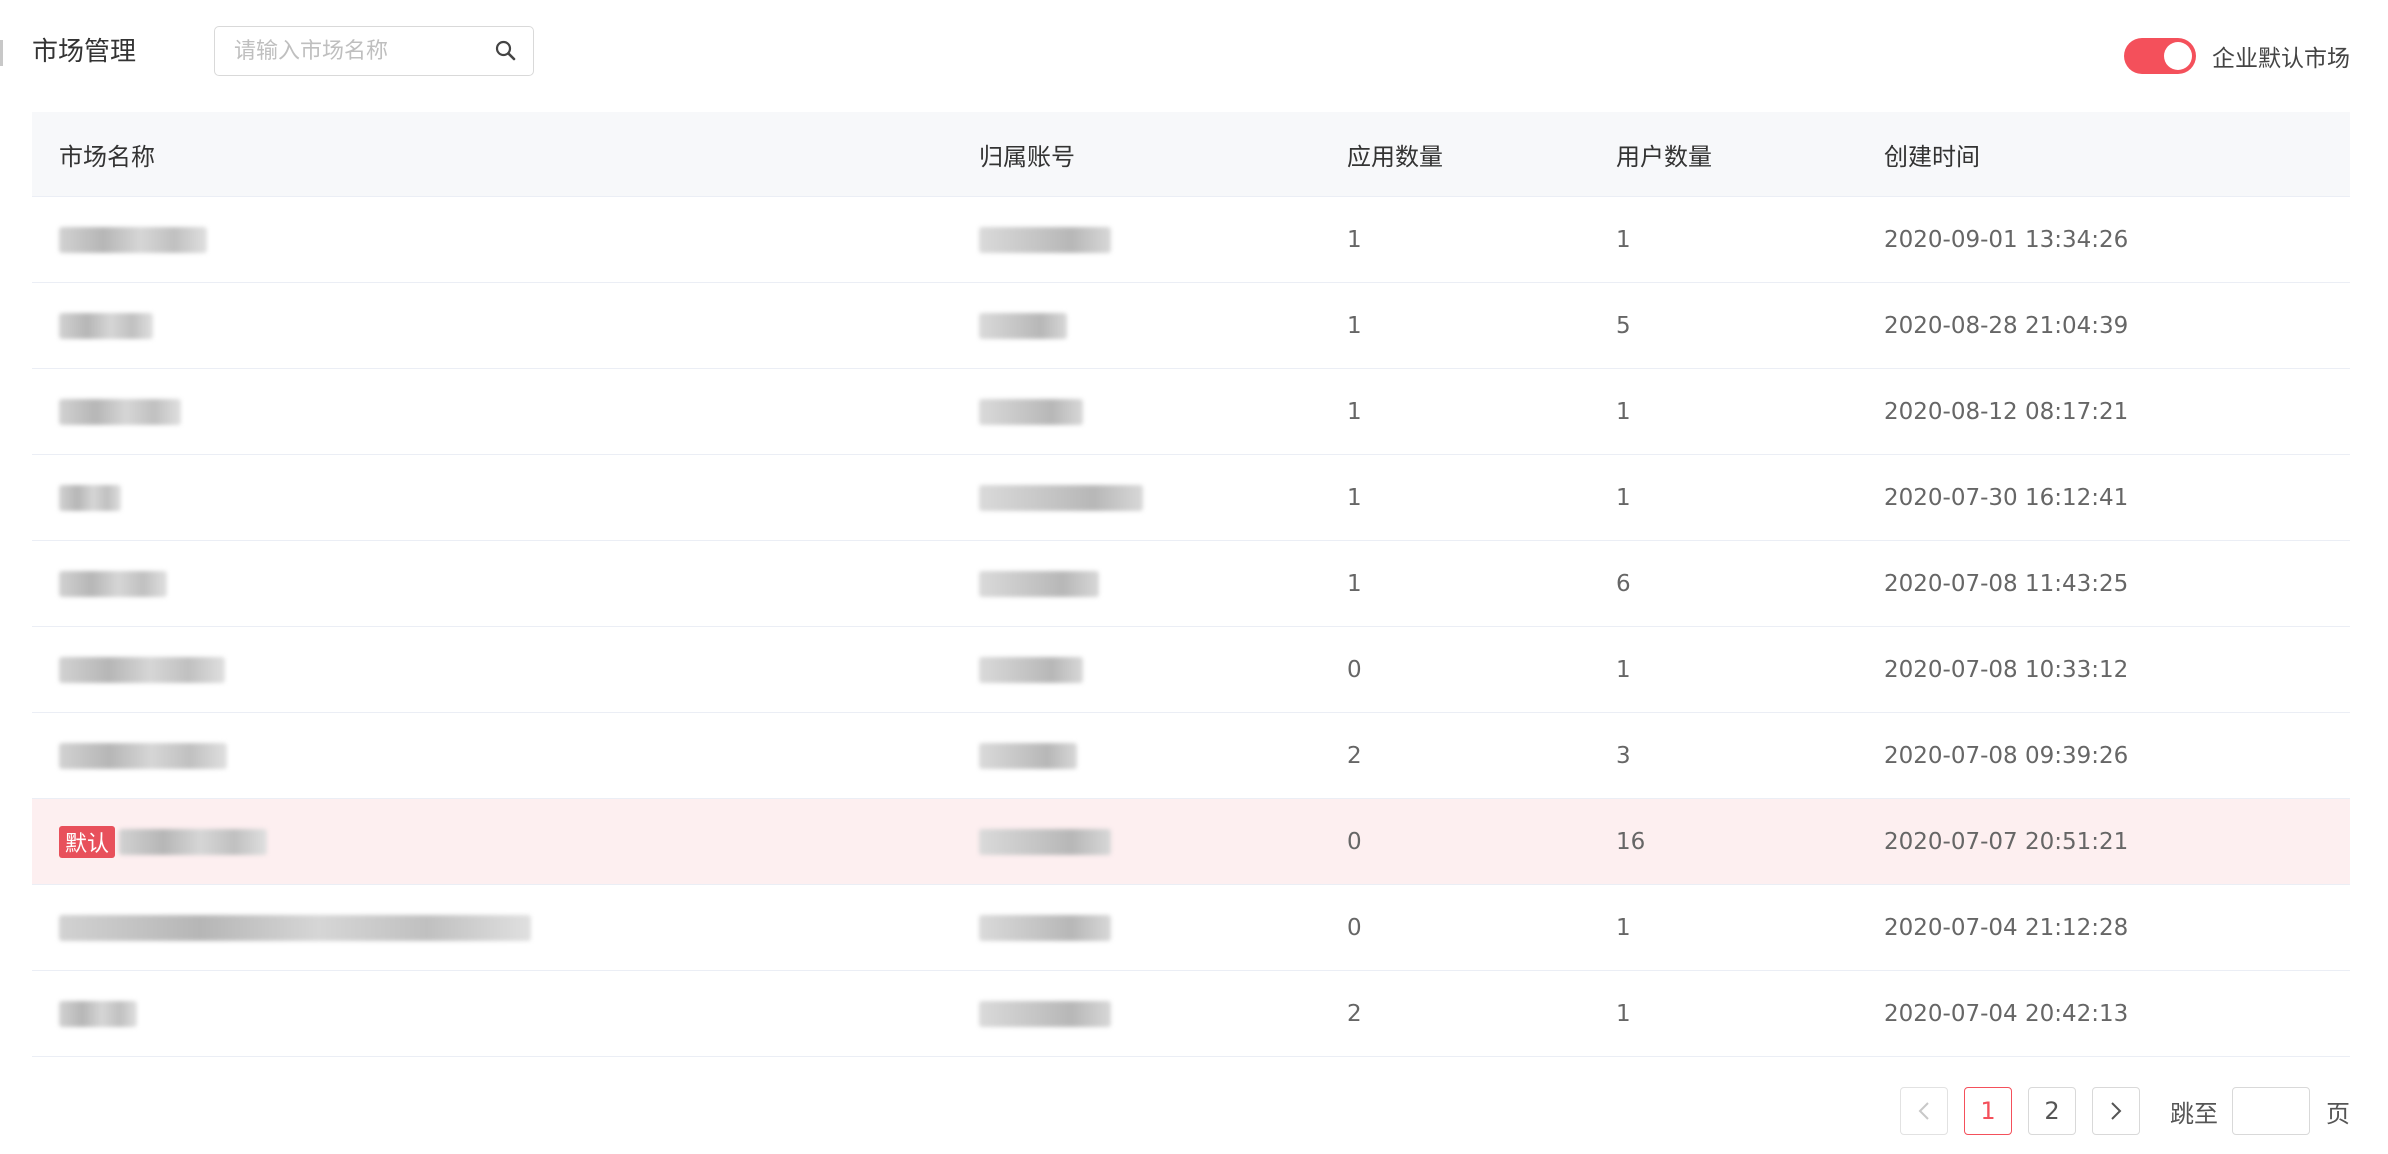 The width and height of the screenshot is (2388, 1154). I want to click on created-time-cell: 2020-07-07 20:51:21, so click(2006, 841).